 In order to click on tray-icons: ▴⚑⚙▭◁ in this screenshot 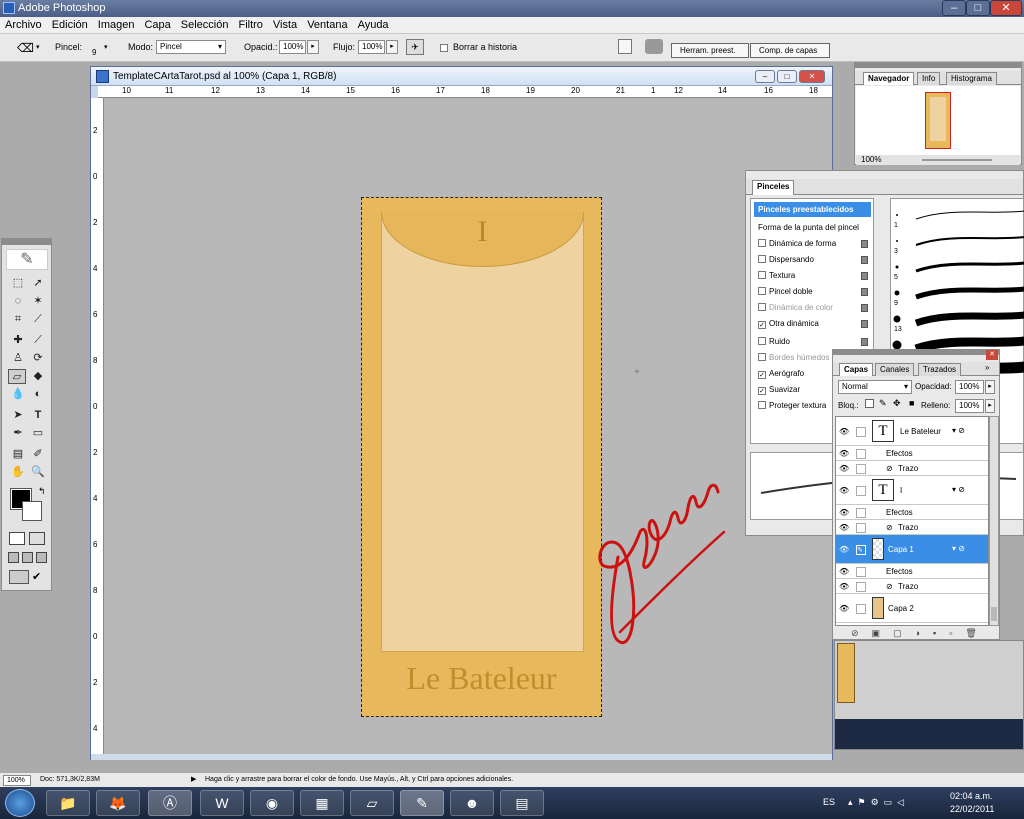, I will do `click(878, 802)`.